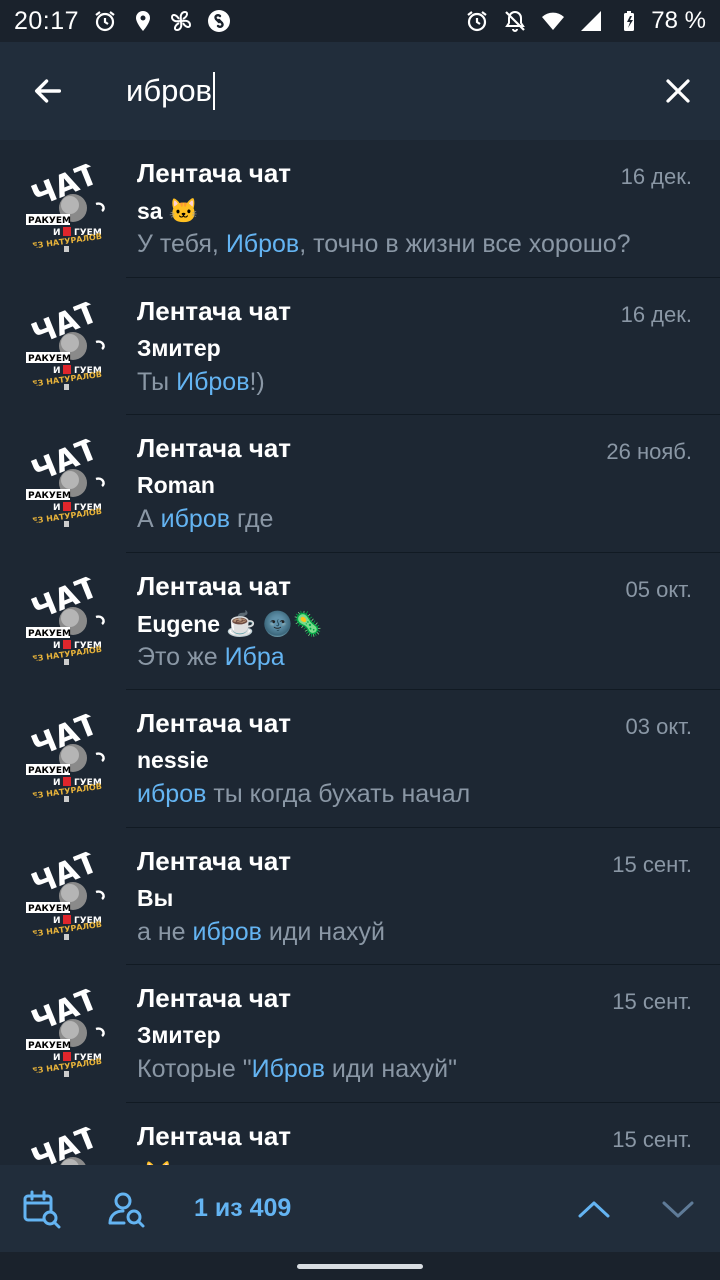  What do you see at coordinates (678, 20) in the screenshot?
I see `battery-percentage: 78 %` at bounding box center [678, 20].